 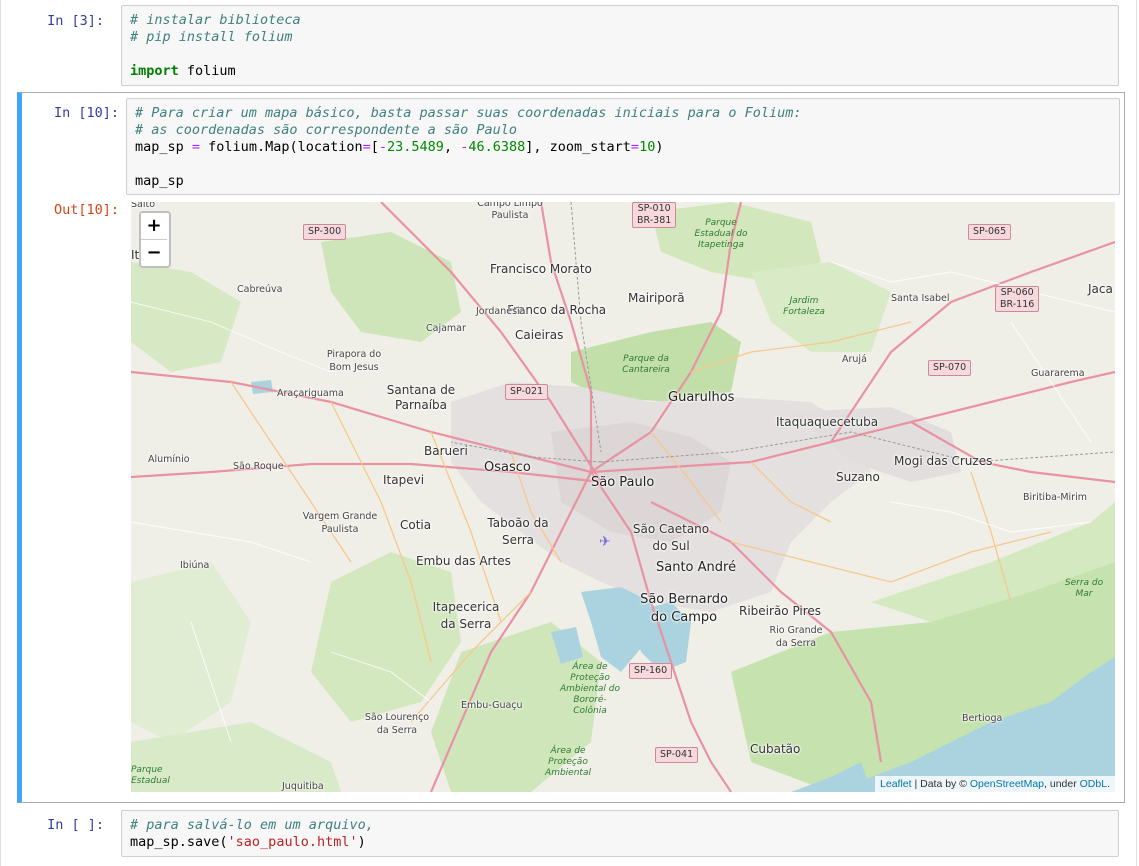 What do you see at coordinates (940, 784) in the screenshot?
I see `attribution-text: | Data by ©` at bounding box center [940, 784].